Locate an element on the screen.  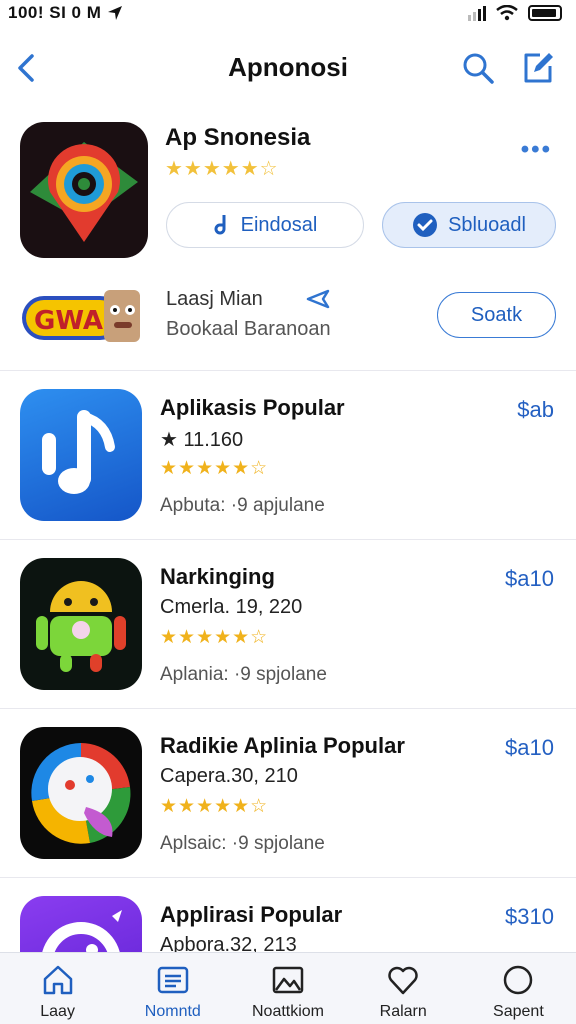
app-meta: ★ 11.160 is located at coordinates (202, 440).